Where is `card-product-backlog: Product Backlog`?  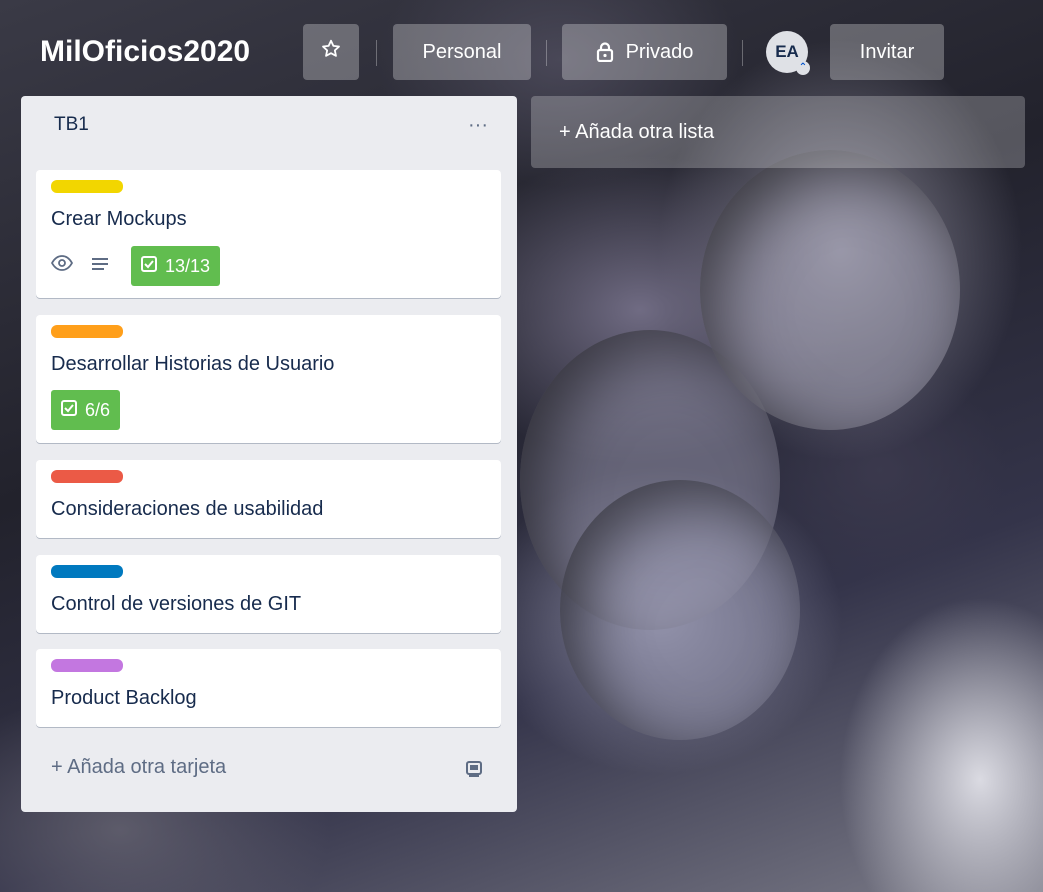
card-product-backlog: Product Backlog is located at coordinates (268, 688).